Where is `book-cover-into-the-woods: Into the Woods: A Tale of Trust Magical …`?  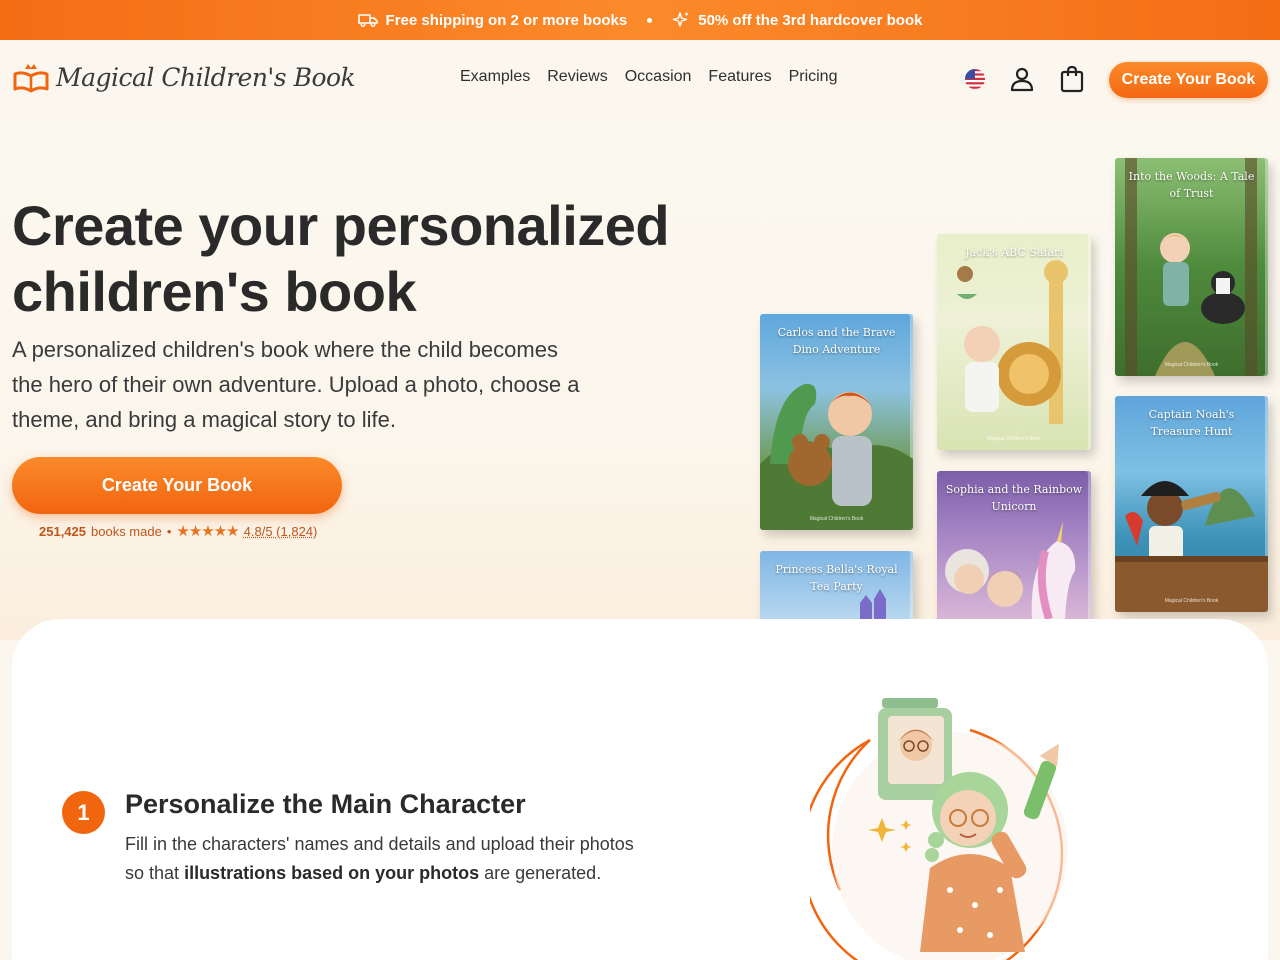 book-cover-into-the-woods: Into the Woods: A Tale of Trust Magical … is located at coordinates (1191, 267).